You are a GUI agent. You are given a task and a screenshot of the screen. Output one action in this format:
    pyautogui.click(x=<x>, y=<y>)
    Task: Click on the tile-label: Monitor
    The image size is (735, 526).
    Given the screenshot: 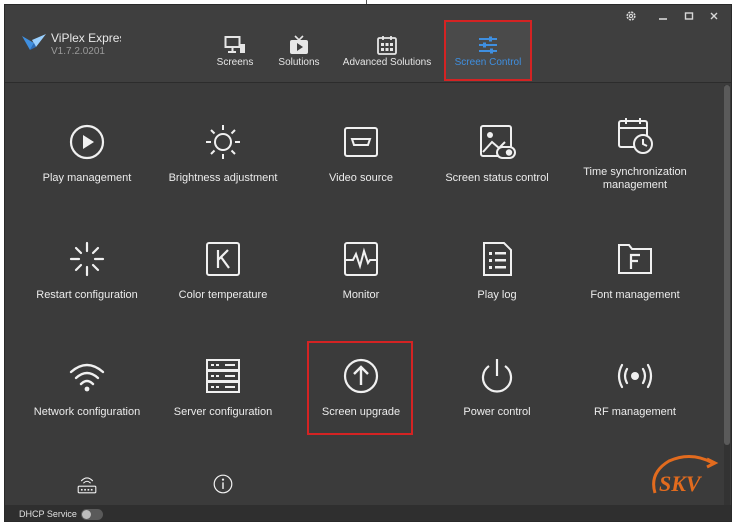 What is the action you would take?
    pyautogui.click(x=361, y=295)
    